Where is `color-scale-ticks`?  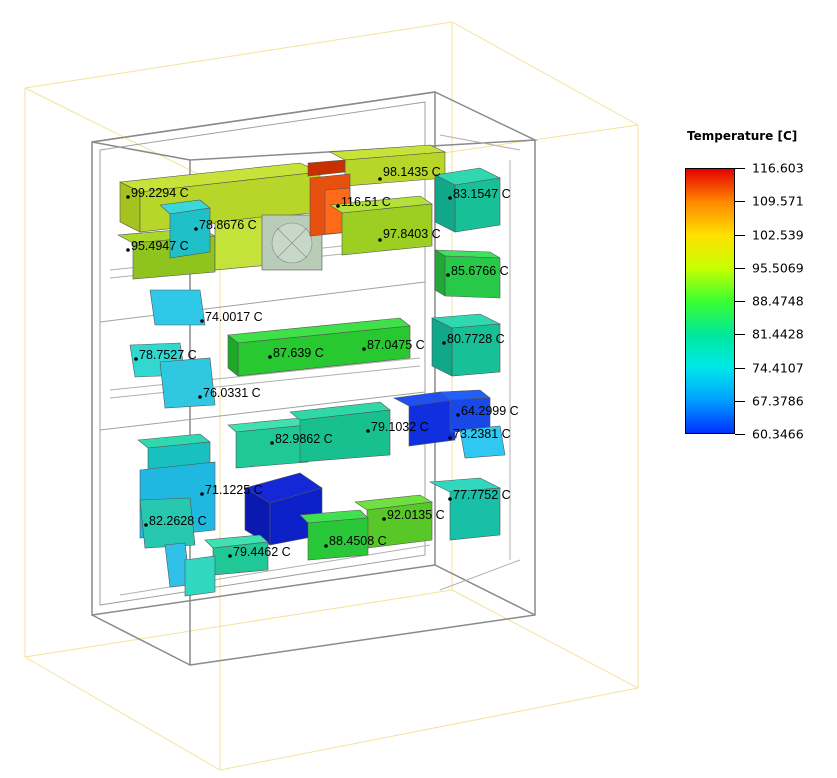 color-scale-ticks is located at coordinates (740, 301).